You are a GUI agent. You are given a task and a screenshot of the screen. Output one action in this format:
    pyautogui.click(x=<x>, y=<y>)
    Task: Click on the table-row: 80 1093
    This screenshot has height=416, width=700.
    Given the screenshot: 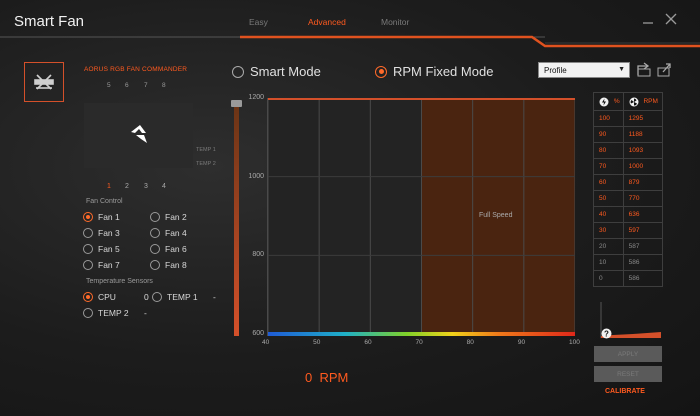 What is the action you would take?
    pyautogui.click(x=628, y=150)
    